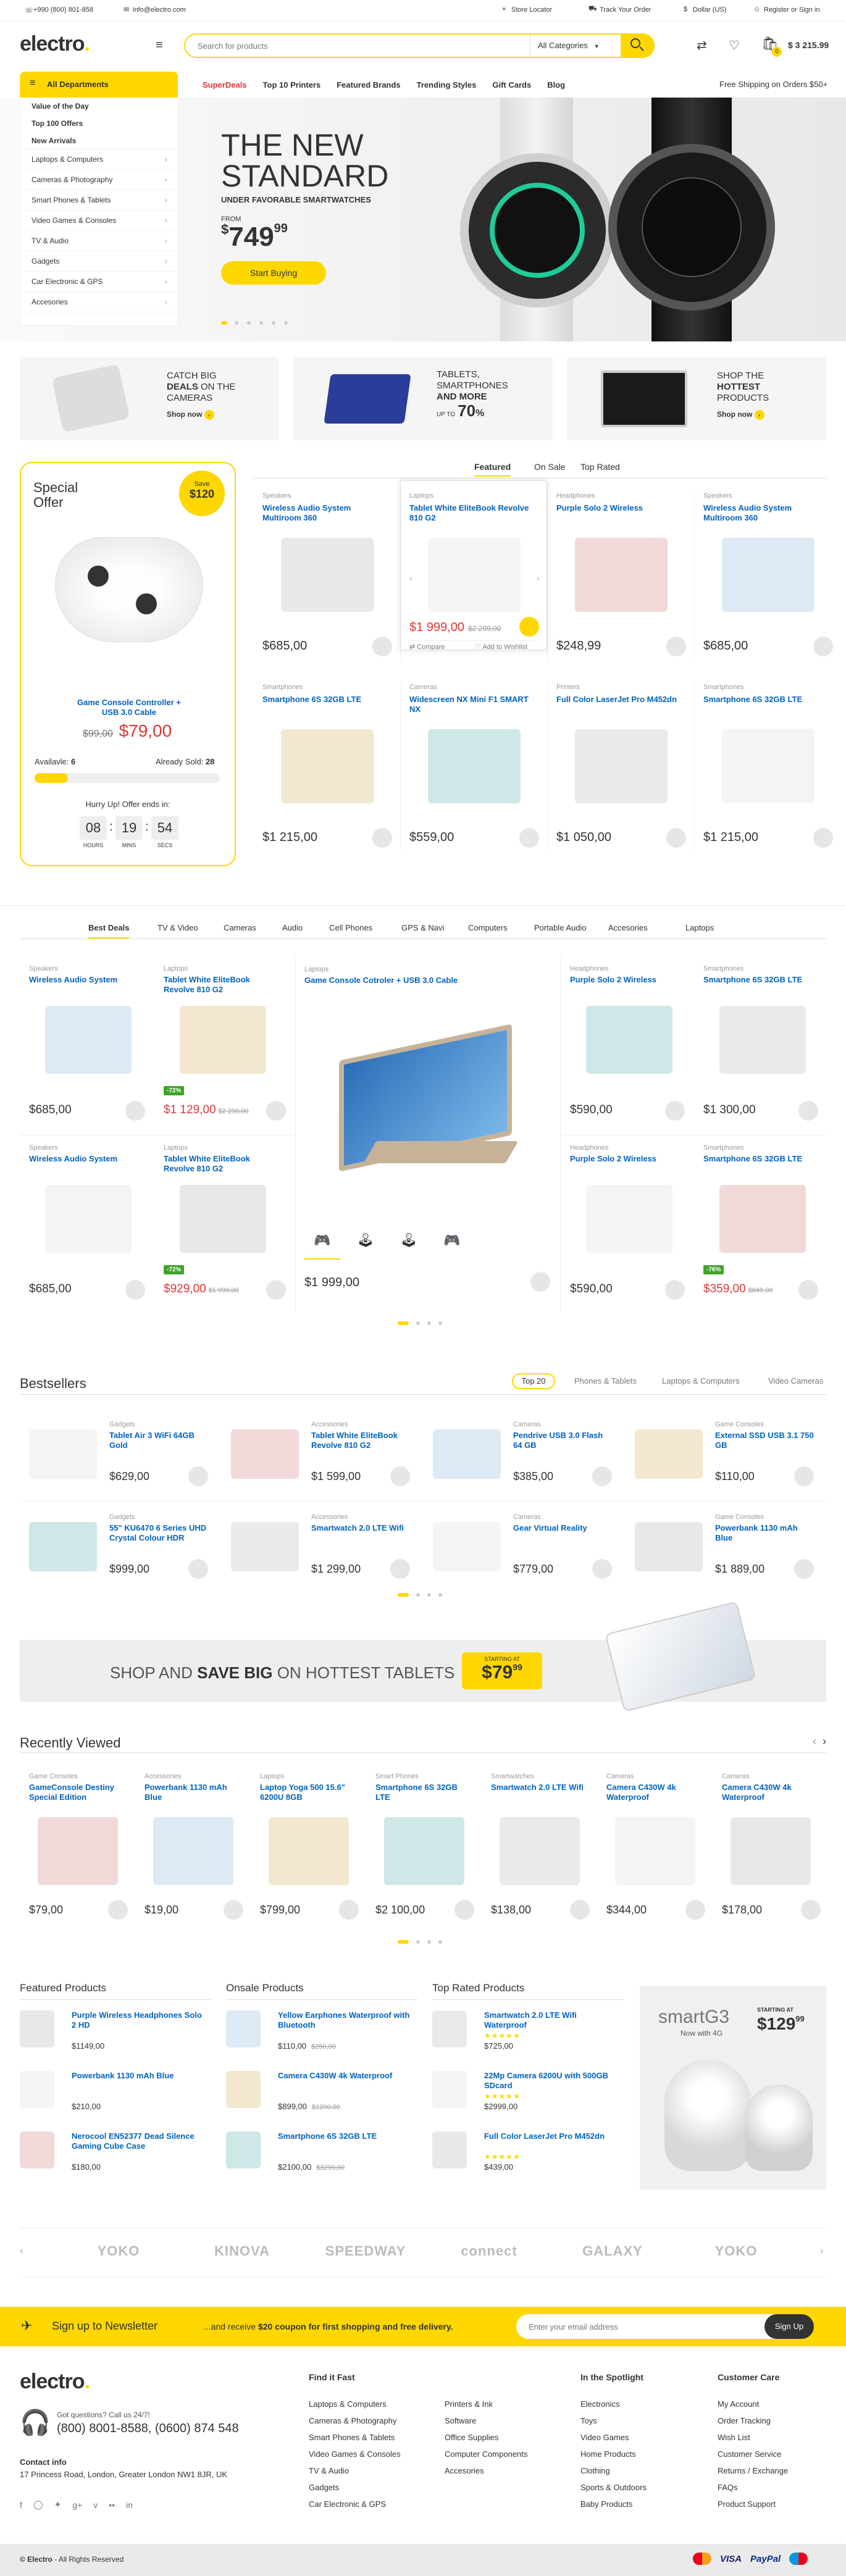  I want to click on product-name: GameConsole Destiny Special Edition, so click(78, 1792).